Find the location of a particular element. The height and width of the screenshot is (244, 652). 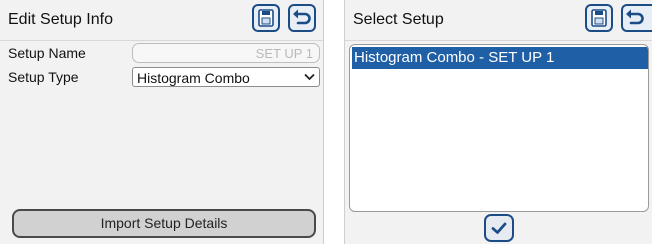

setup-type-select: Histogram Combo is located at coordinates (226, 77).